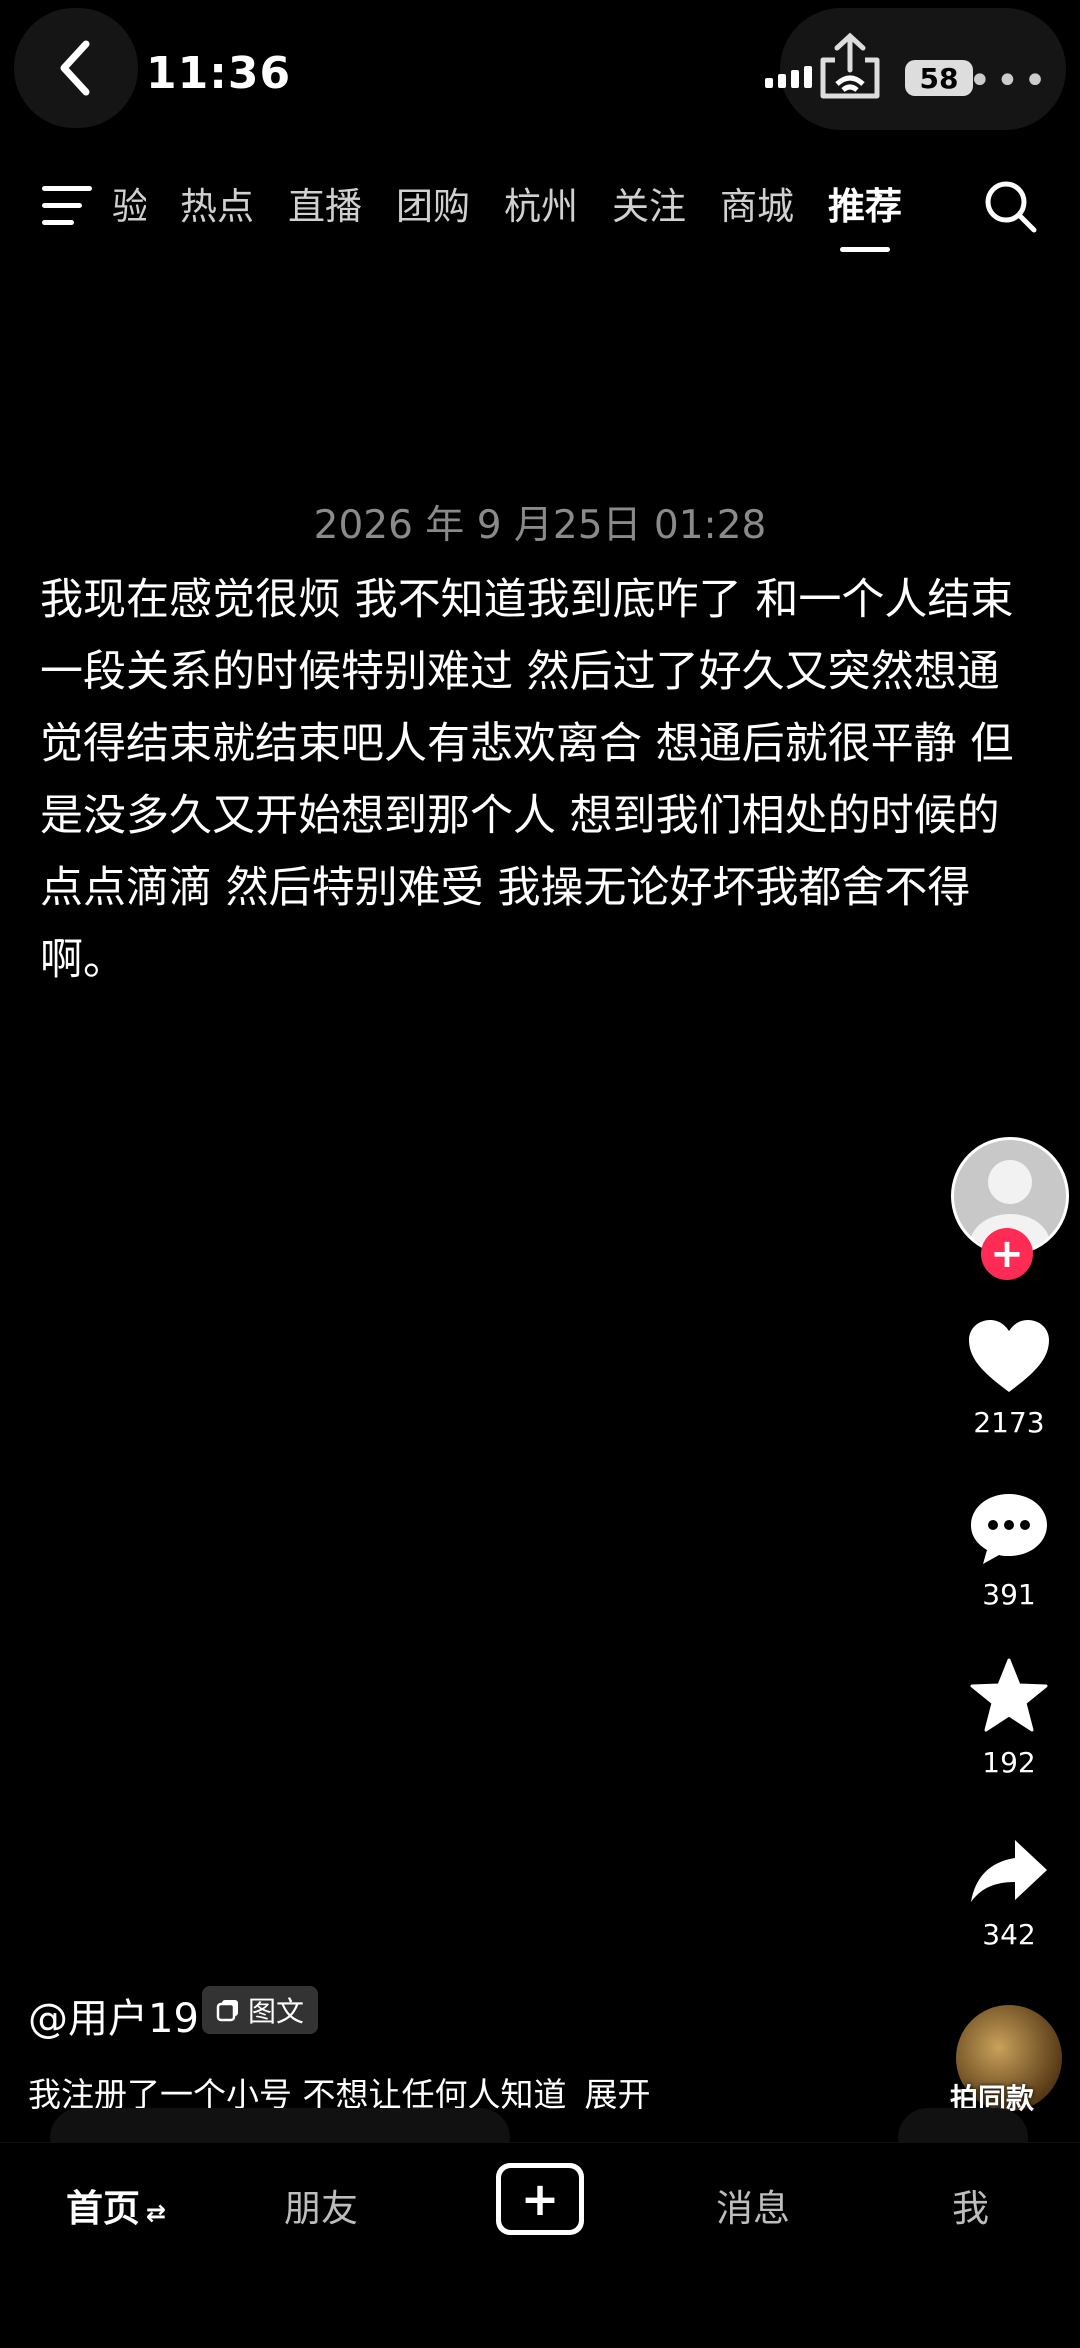 The width and height of the screenshot is (1080, 2348). Describe the element at coordinates (325, 203) in the screenshot. I see `tab-live: 直播` at that location.